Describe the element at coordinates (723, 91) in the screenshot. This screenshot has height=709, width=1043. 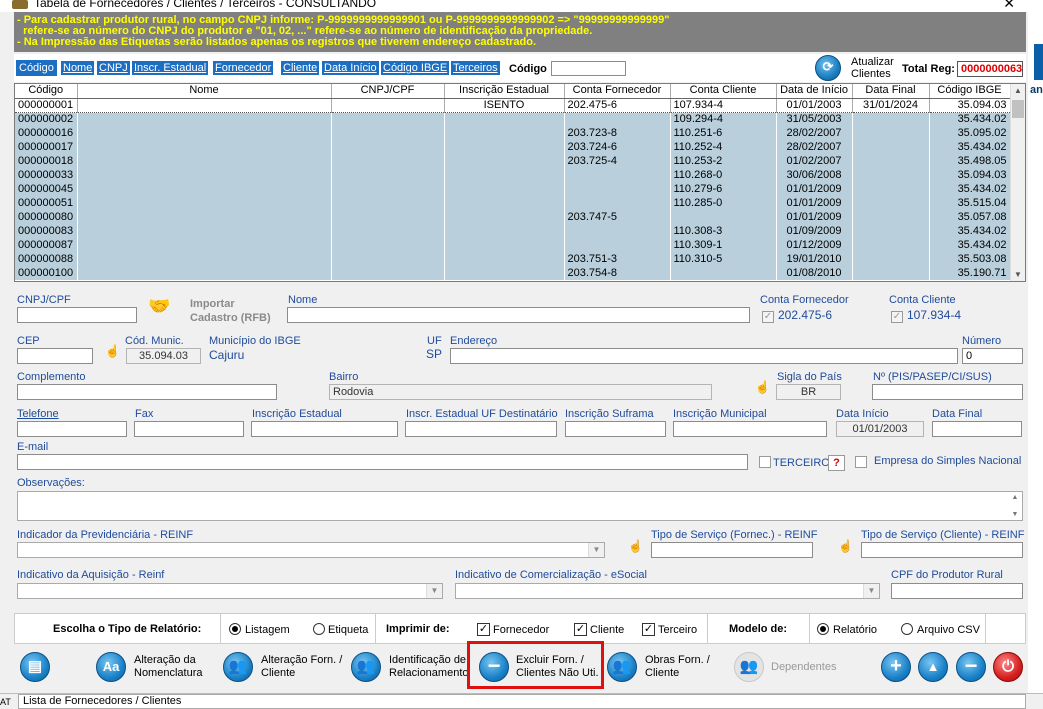
I see `column-header: Conta Cliente` at that location.